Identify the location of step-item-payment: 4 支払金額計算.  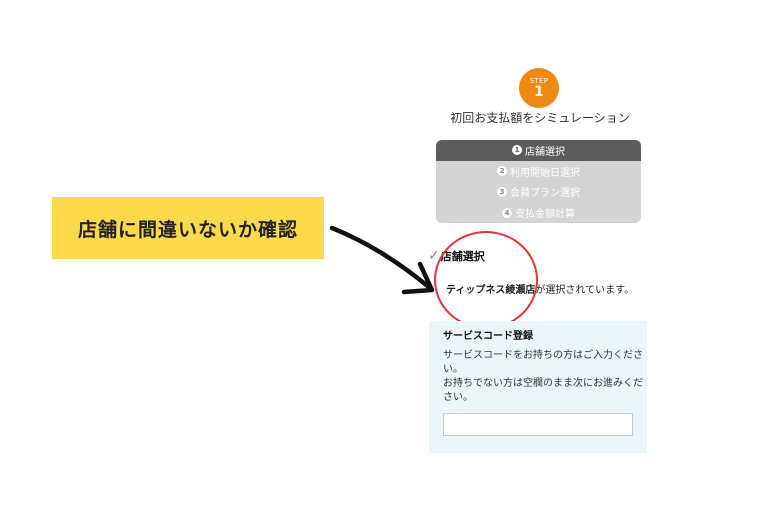
(538, 212).